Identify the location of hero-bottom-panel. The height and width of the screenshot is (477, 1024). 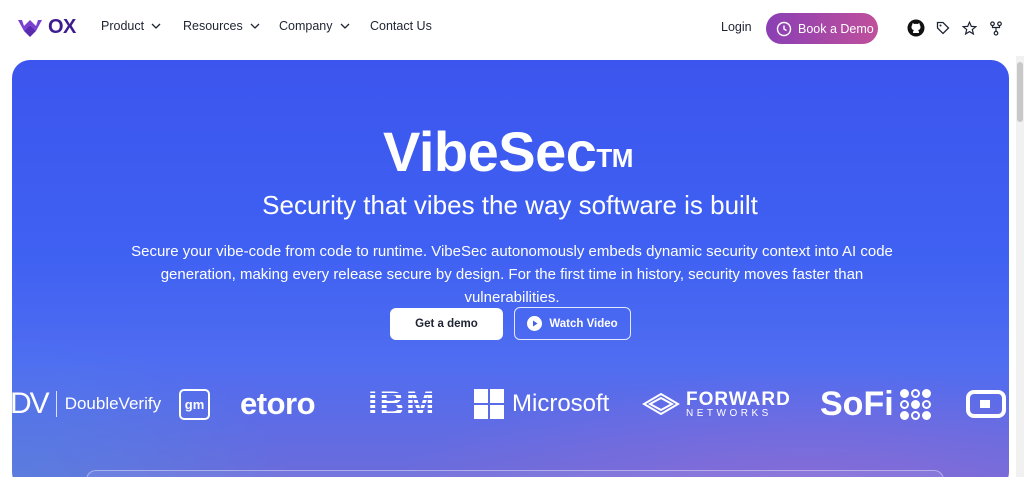
(515, 473).